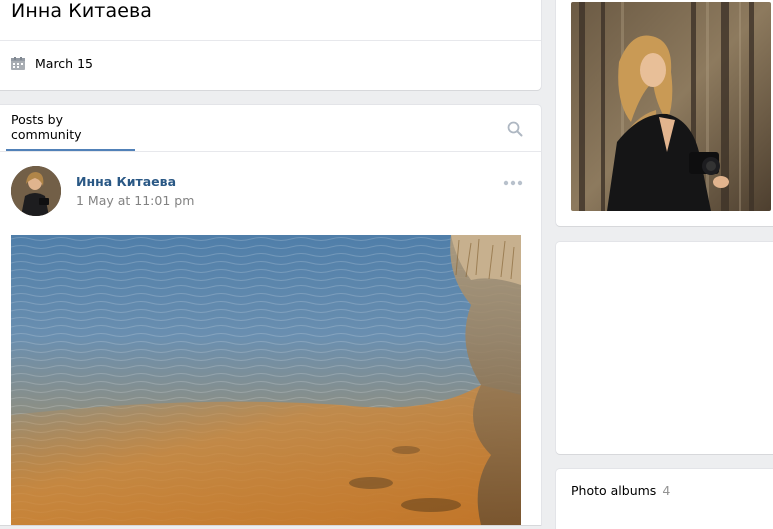  What do you see at coordinates (270, 128) in the screenshot?
I see `wall-tabs: Posts by community` at bounding box center [270, 128].